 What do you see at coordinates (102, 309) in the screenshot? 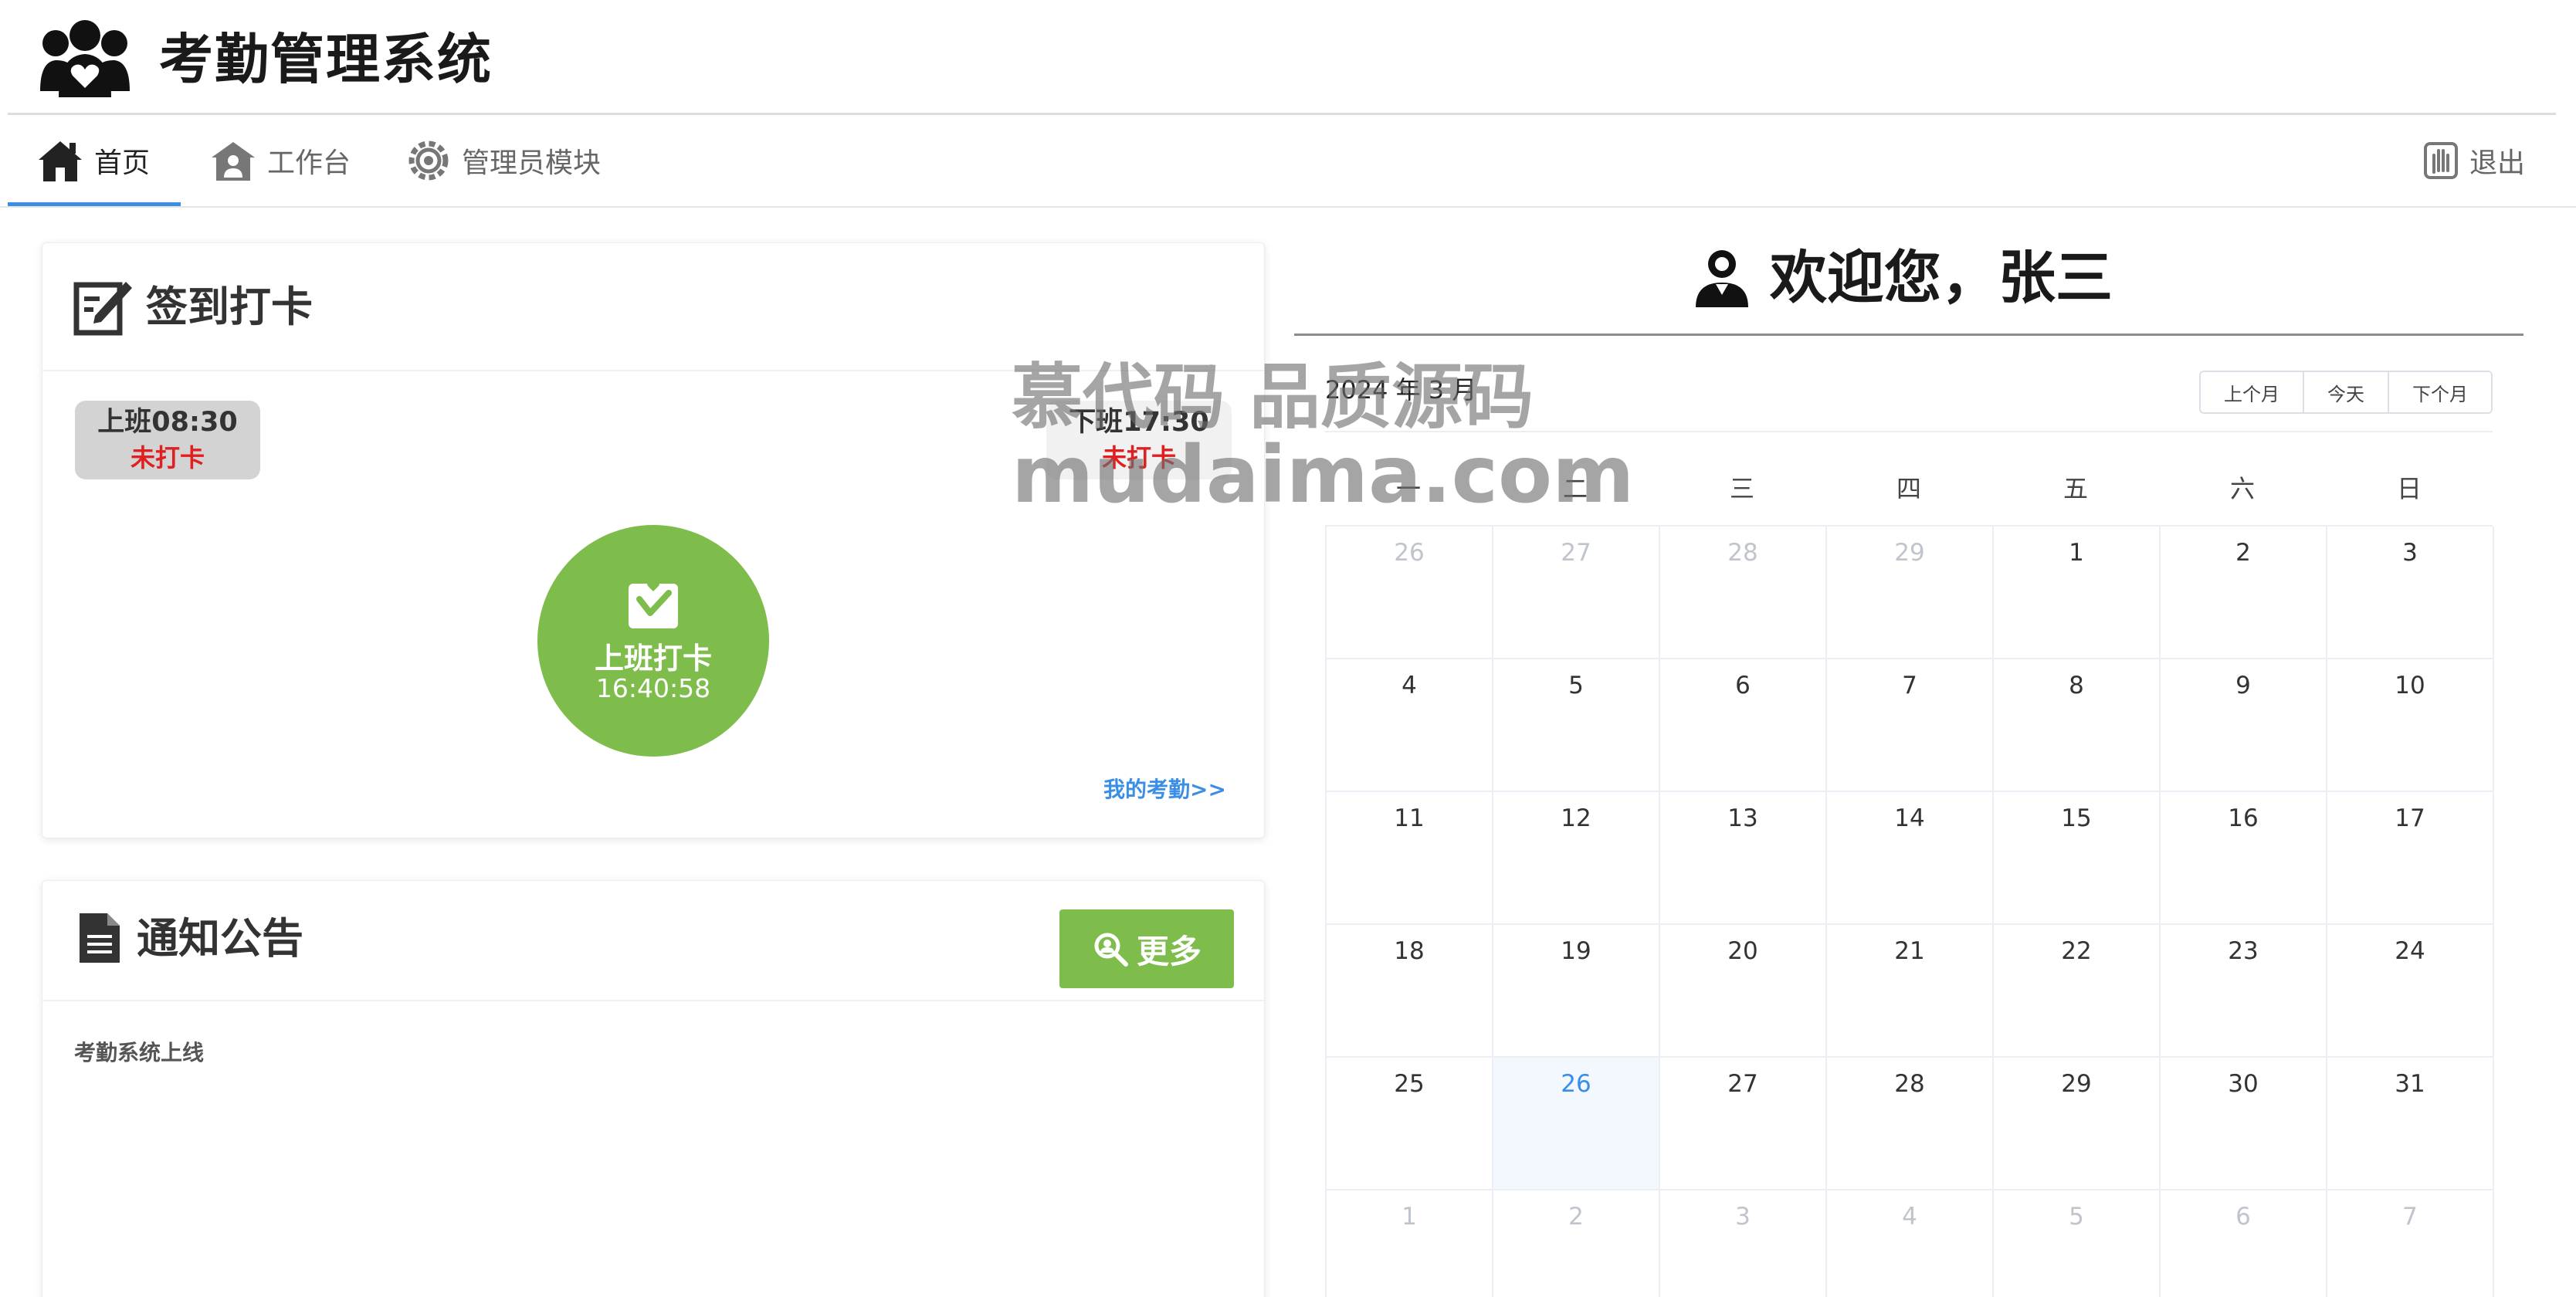
I see `edit-sign-icon` at bounding box center [102, 309].